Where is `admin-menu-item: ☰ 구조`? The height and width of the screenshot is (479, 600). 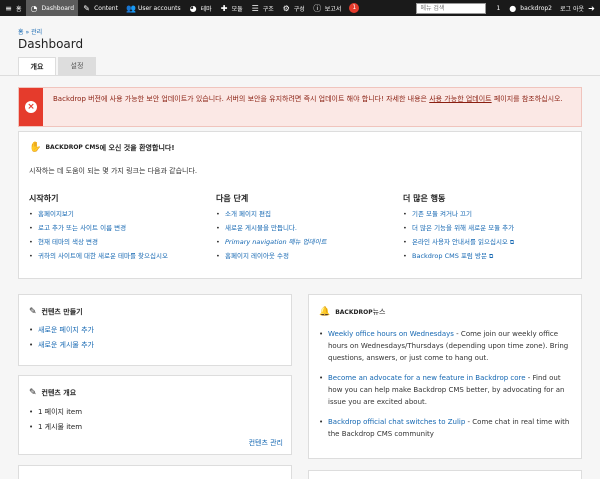
admin-menu-item: ☰ 구조 is located at coordinates (262, 8).